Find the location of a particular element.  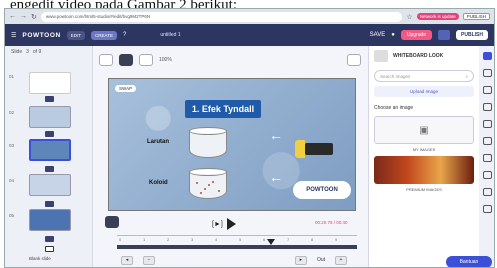

flashlight-icon is located at coordinates (314, 149).